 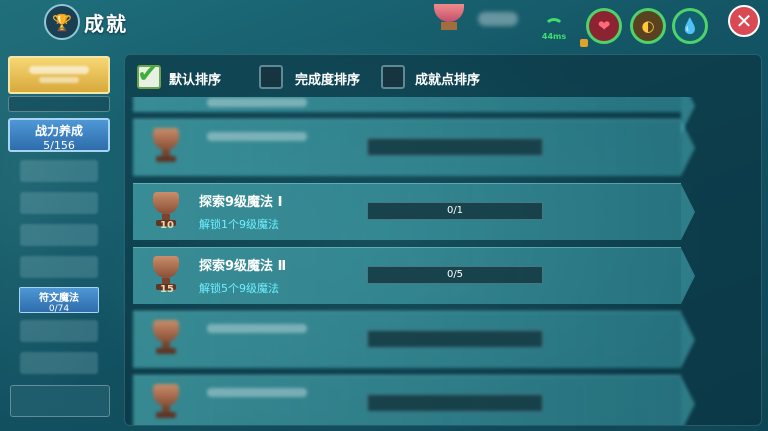 What do you see at coordinates (241, 202) in the screenshot?
I see `achievement-name: 探索9级魔法 Ⅰ` at bounding box center [241, 202].